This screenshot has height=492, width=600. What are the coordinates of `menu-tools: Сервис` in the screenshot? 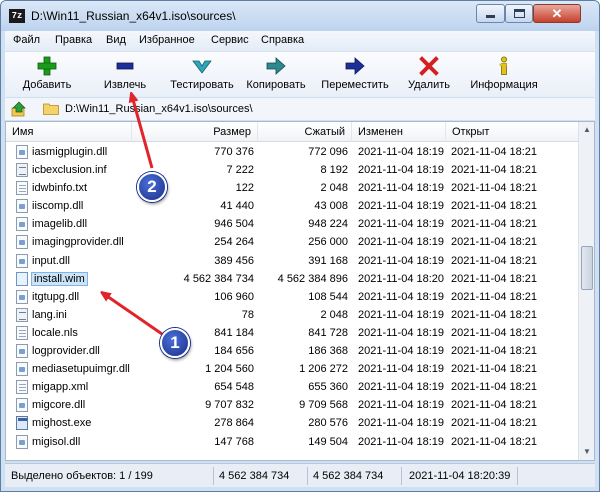 It's located at (230, 40).